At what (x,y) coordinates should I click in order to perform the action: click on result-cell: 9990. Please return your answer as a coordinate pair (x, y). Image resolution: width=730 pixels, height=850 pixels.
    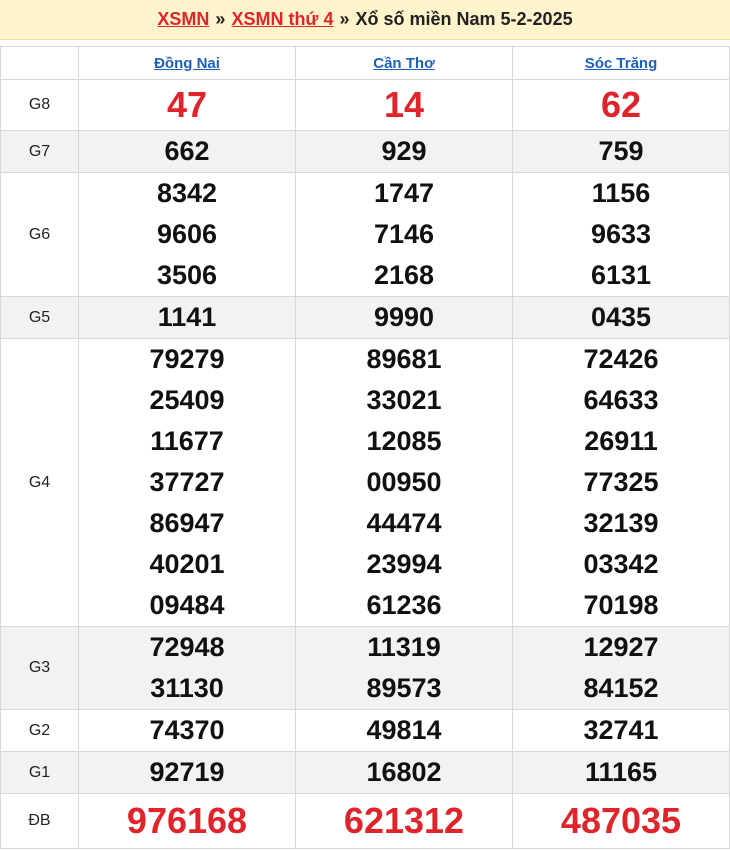
    Looking at the image, I should click on (404, 317).